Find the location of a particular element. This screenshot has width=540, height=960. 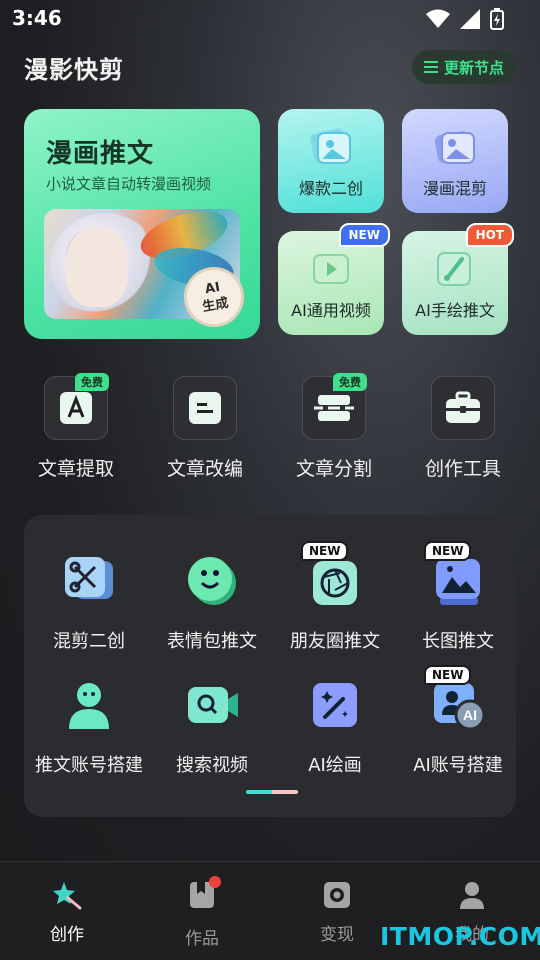

nav-label: 变现 is located at coordinates (337, 935).